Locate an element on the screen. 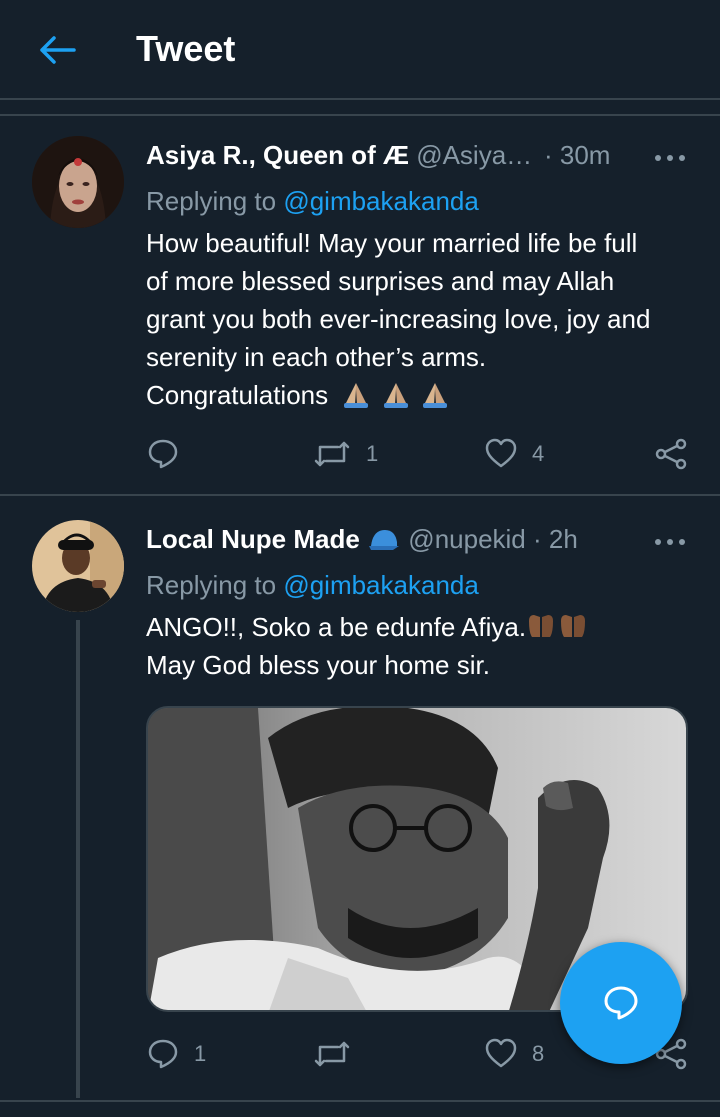 Image resolution: width=720 pixels, height=1117 pixels. retweet-button: 1 is located at coordinates (345, 454).